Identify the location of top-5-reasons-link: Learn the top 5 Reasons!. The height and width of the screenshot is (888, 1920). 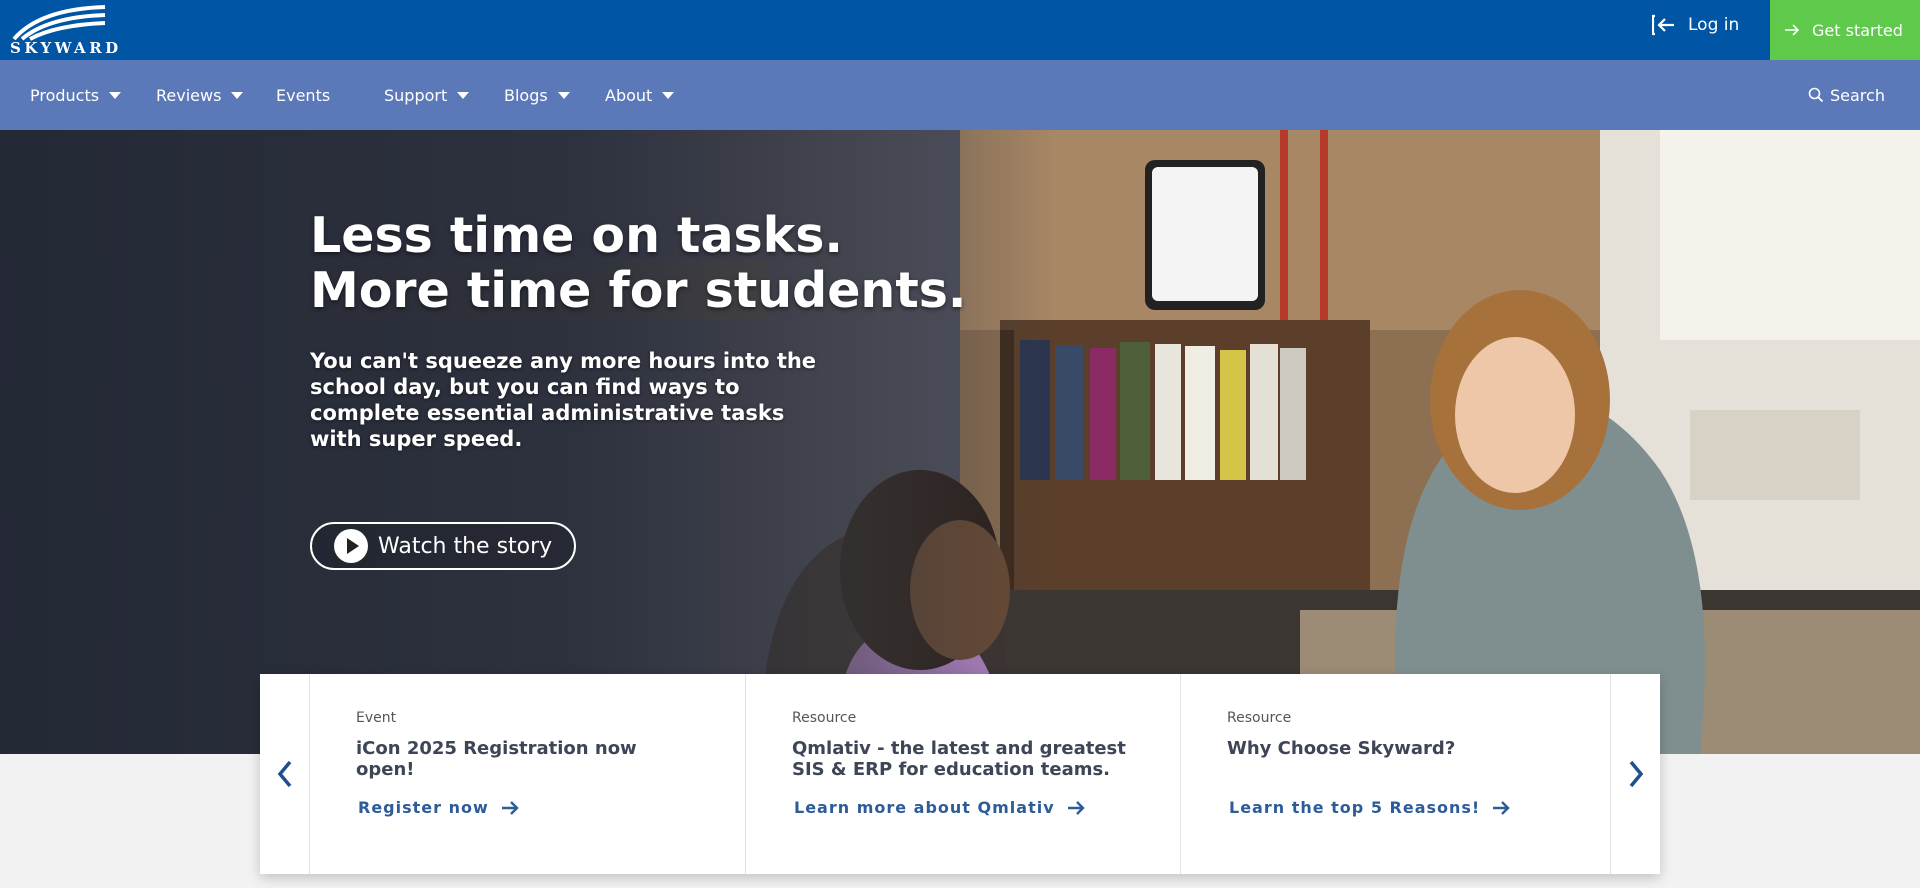
(1395, 807).